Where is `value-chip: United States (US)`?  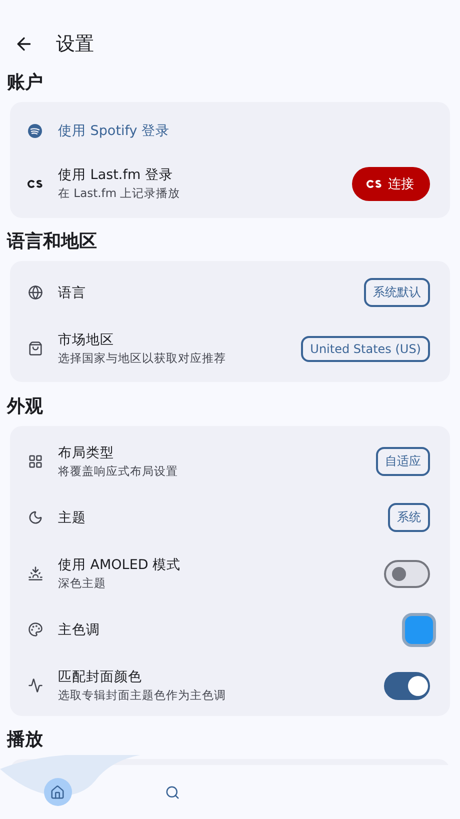
value-chip: United States (US) is located at coordinates (365, 349).